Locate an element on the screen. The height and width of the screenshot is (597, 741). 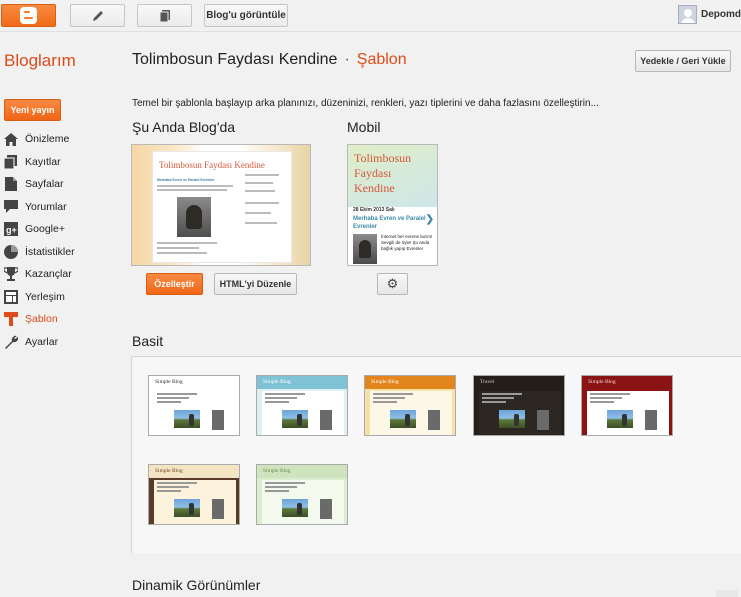
brand-link: Bloglarım is located at coordinates (40, 61).